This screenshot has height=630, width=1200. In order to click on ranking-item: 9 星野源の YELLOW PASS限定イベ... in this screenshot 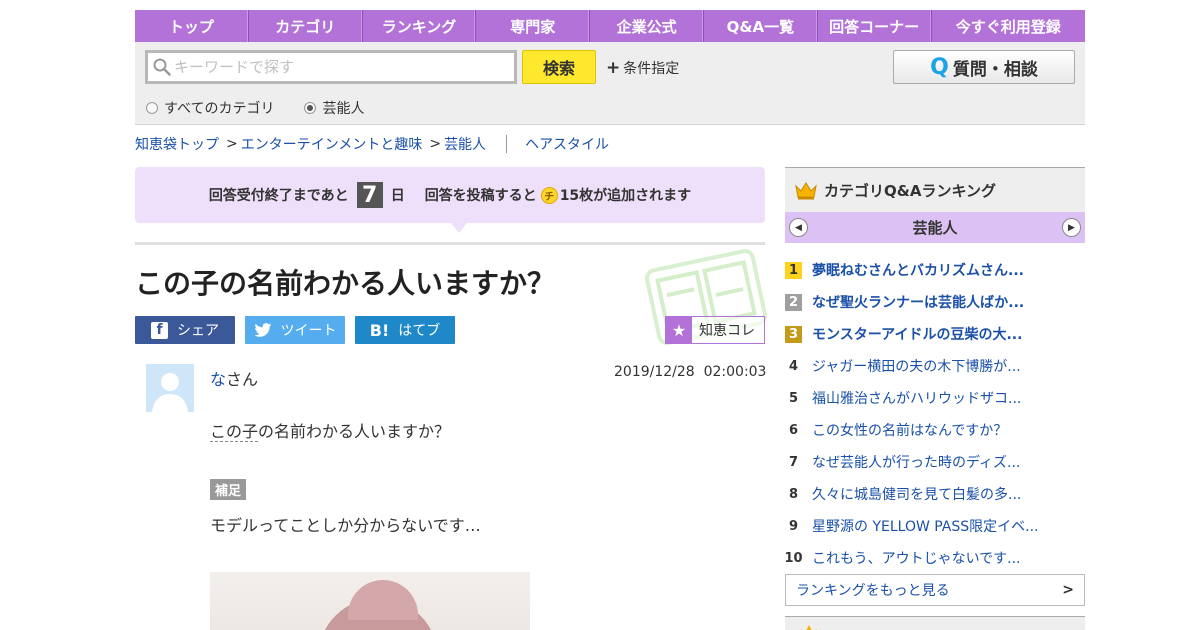, I will do `click(935, 526)`.